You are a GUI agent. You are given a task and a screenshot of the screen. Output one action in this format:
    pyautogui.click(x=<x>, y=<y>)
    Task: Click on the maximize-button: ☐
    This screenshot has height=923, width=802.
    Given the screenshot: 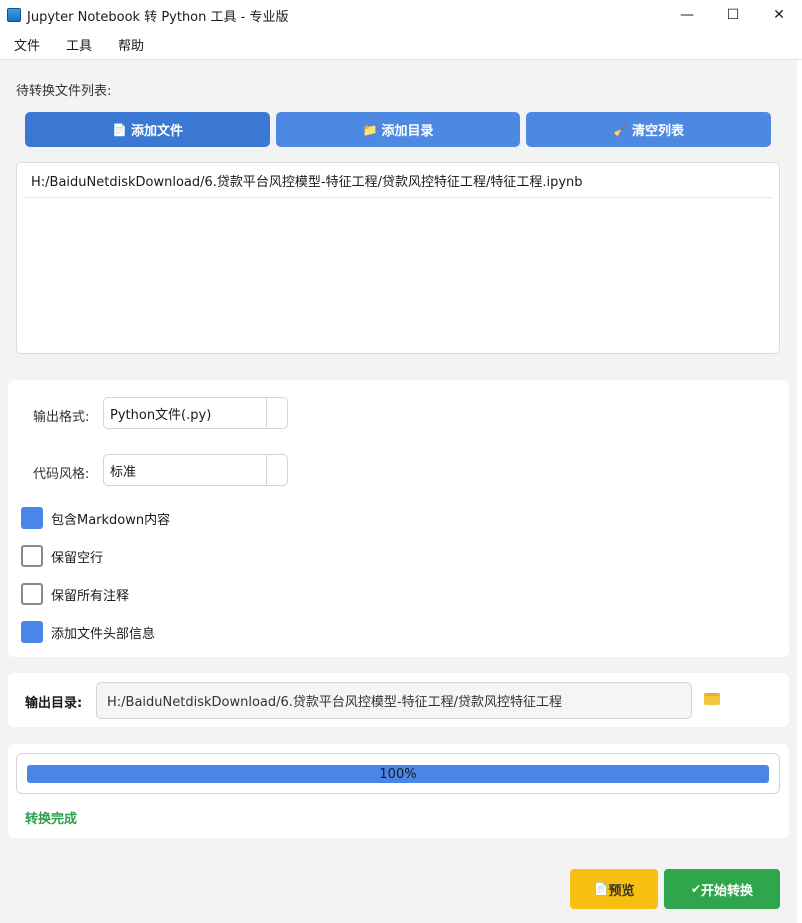 What is the action you would take?
    pyautogui.click(x=733, y=15)
    